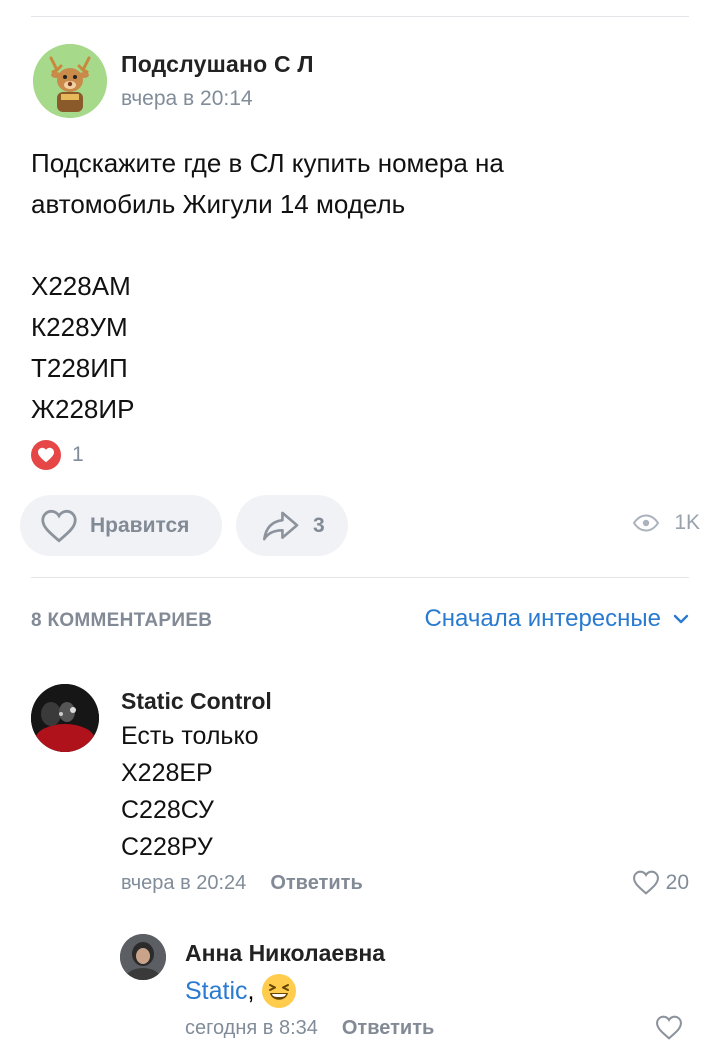 Image resolution: width=720 pixels, height=1063 pixels. What do you see at coordinates (46, 455) in the screenshot?
I see `heart-reaction-icon` at bounding box center [46, 455].